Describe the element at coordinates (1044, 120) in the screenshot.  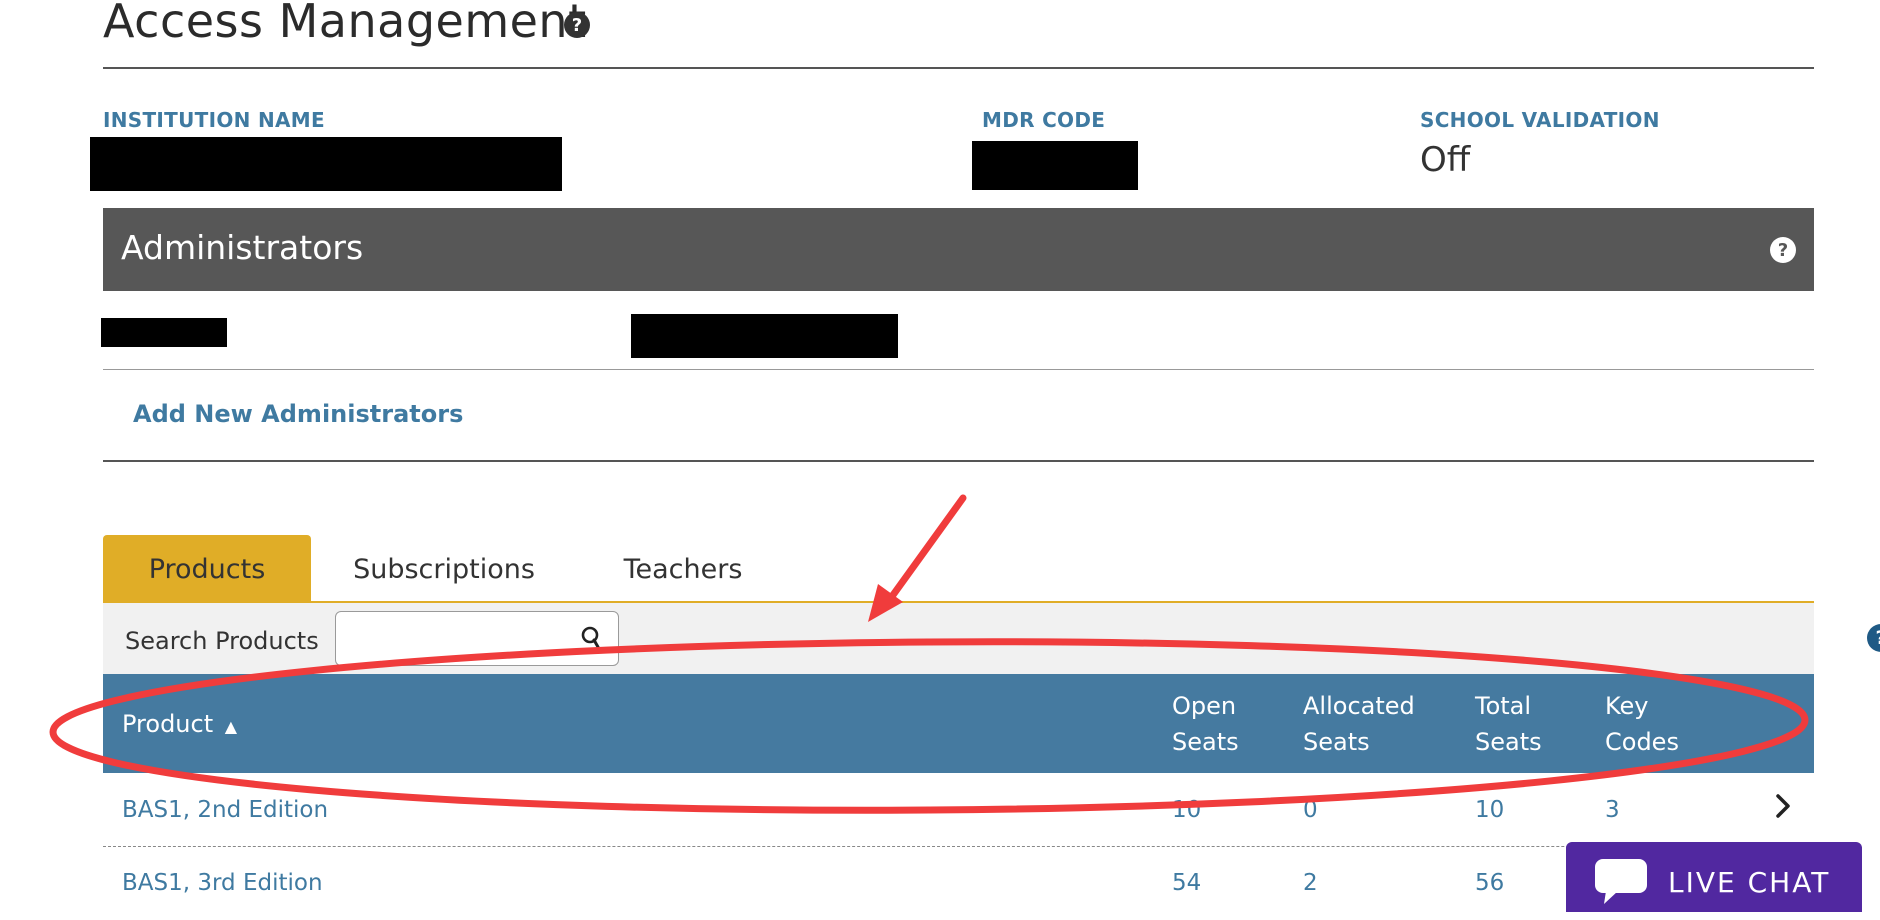
I see `mdr-code-label: MDR CODE` at that location.